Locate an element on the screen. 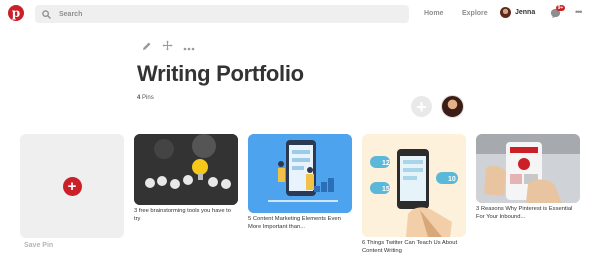  nav-home-link: Home is located at coordinates (433, 13).